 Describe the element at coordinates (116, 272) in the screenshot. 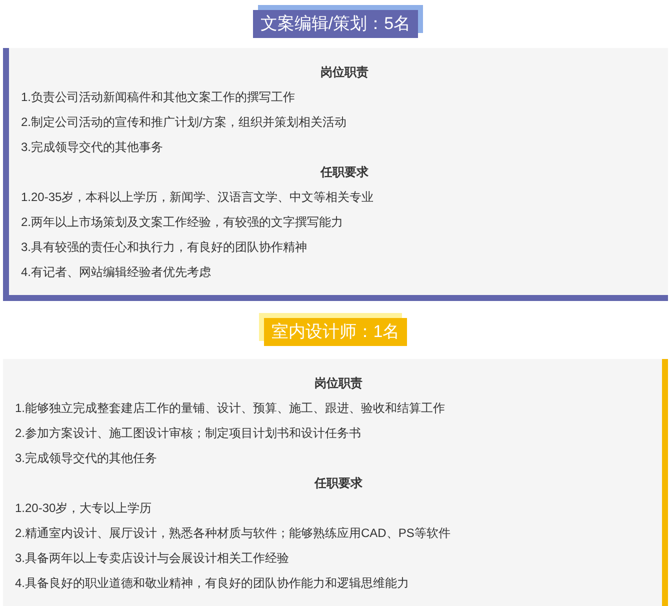

I see `list-item: 4.有记者、网站编辑经验者优先考虑` at that location.